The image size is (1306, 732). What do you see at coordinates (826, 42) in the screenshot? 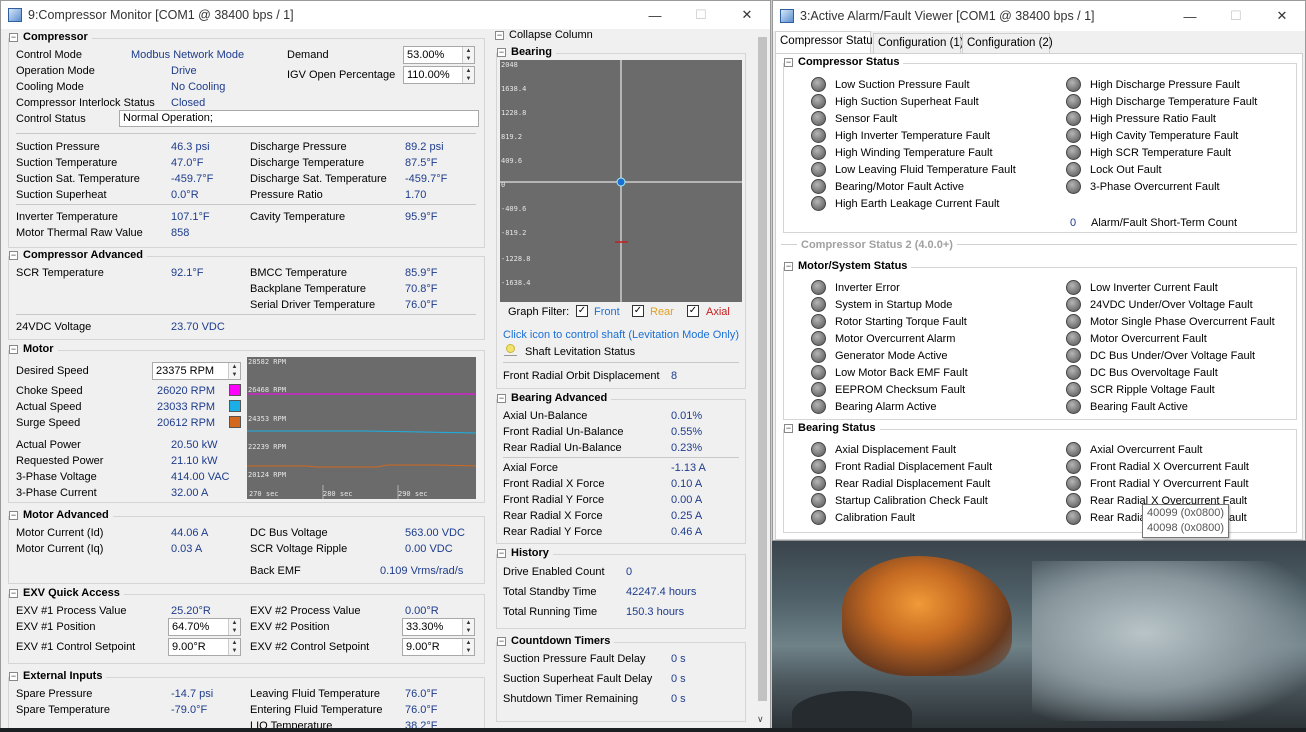
I see `tab-compressor-status: Compressor Status` at bounding box center [826, 42].